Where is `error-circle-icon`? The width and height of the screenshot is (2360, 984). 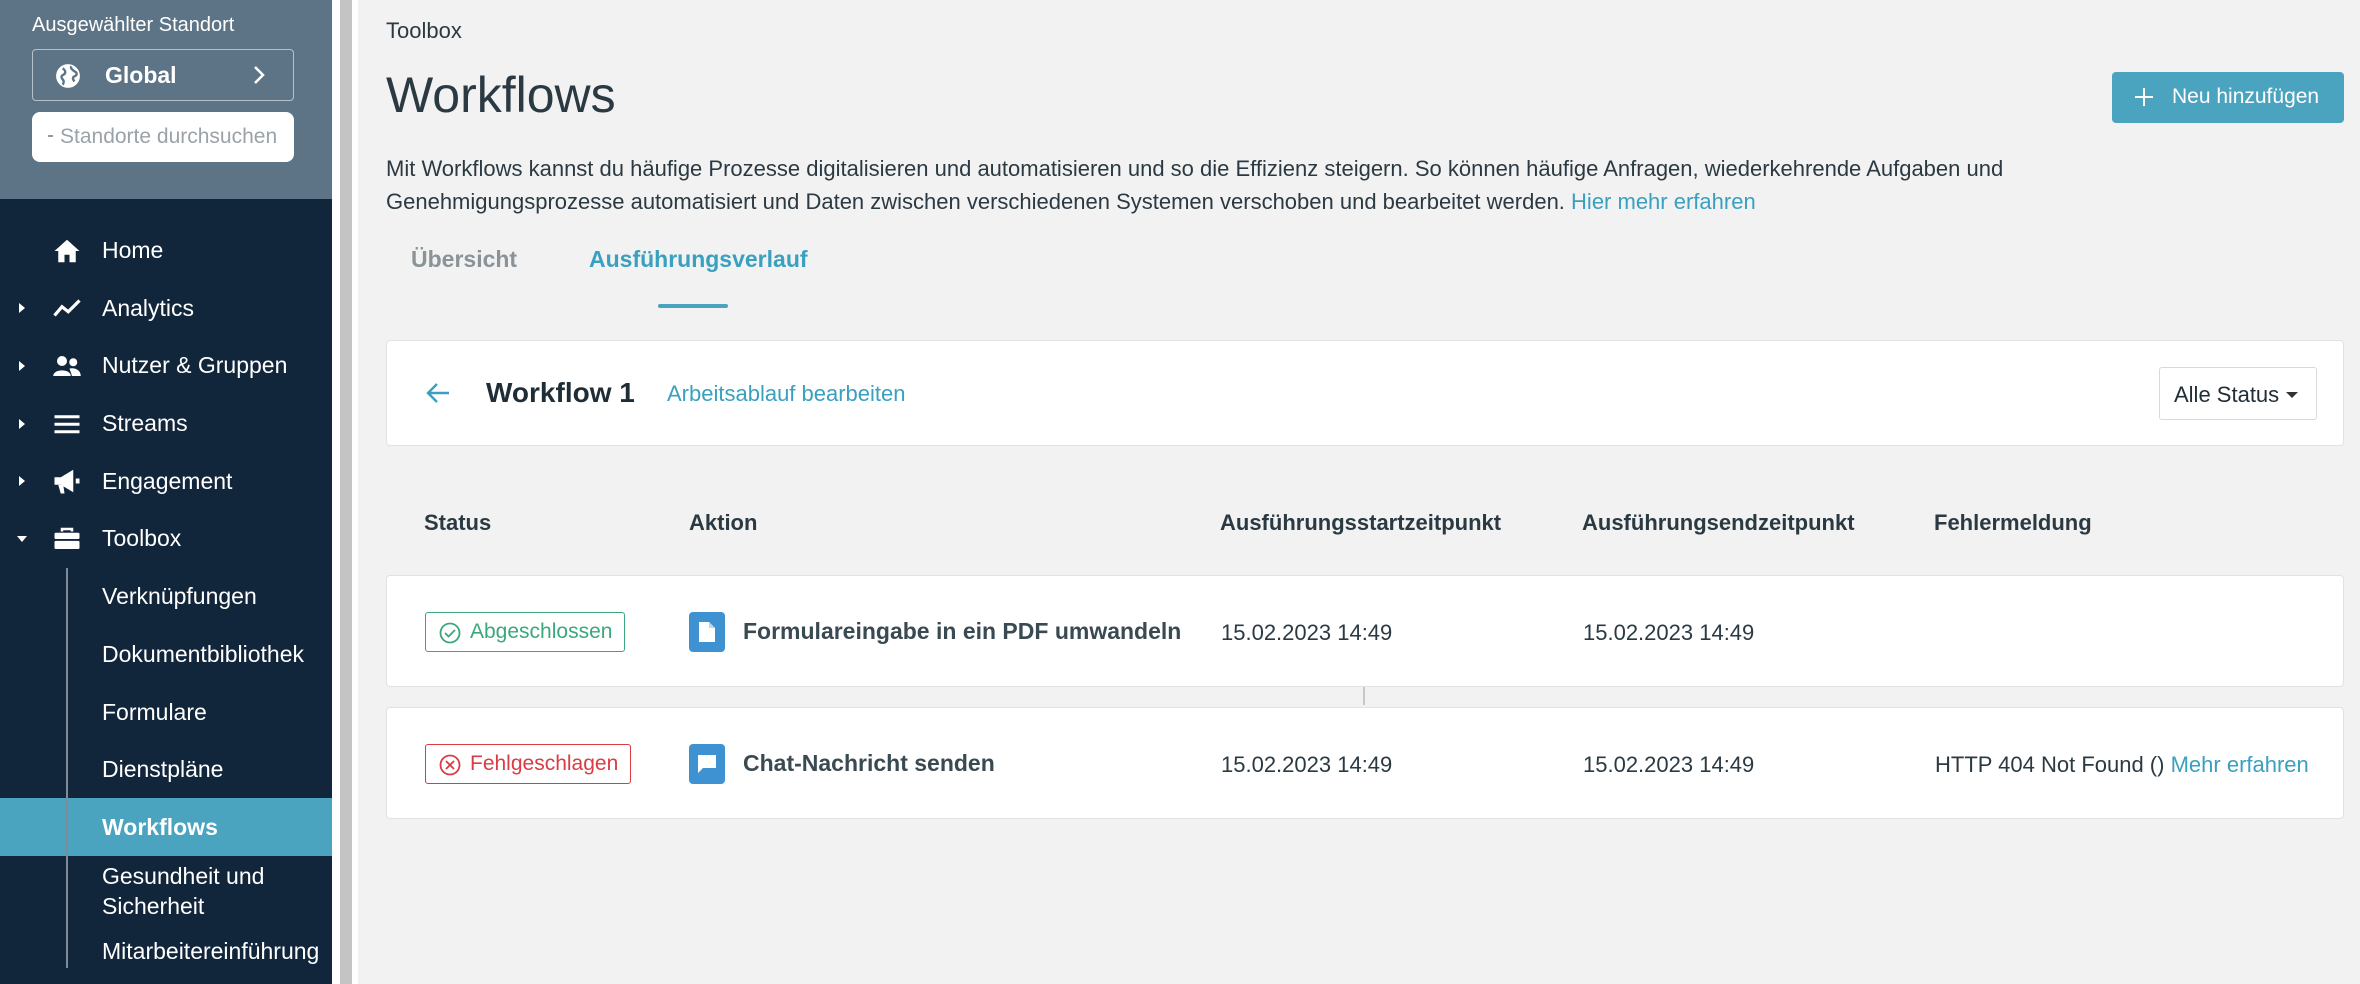 error-circle-icon is located at coordinates (450, 765).